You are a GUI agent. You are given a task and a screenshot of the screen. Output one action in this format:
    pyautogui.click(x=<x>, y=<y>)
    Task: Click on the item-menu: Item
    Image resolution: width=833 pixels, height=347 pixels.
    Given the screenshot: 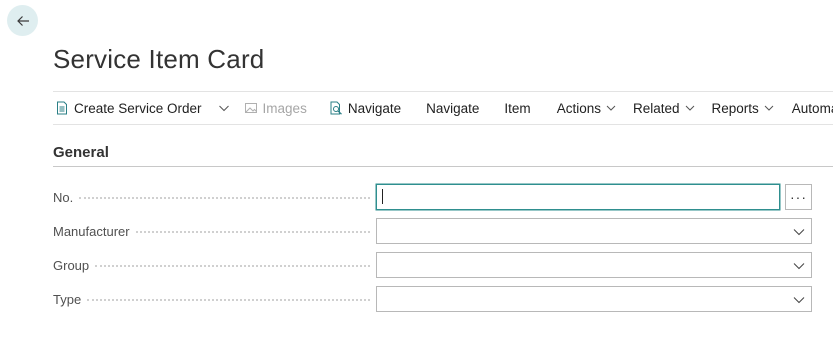 What is the action you would take?
    pyautogui.click(x=524, y=108)
    